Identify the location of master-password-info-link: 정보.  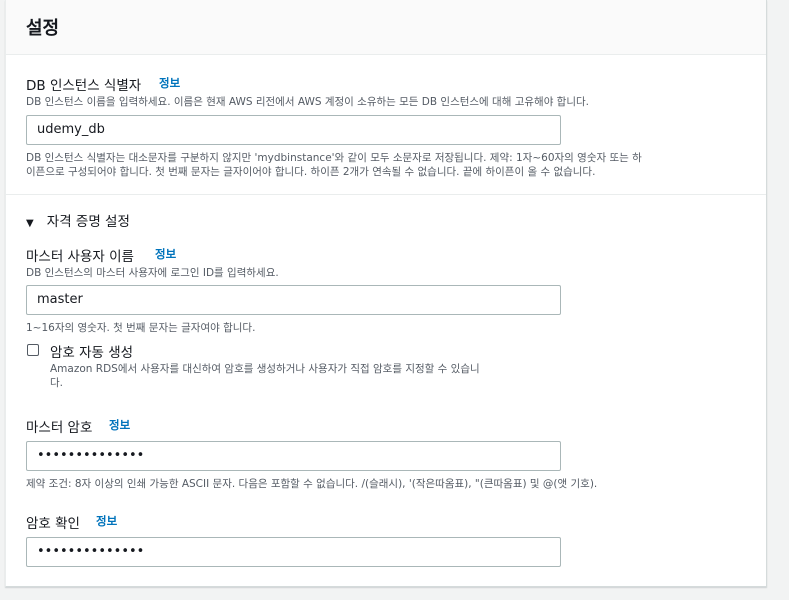
(119, 425).